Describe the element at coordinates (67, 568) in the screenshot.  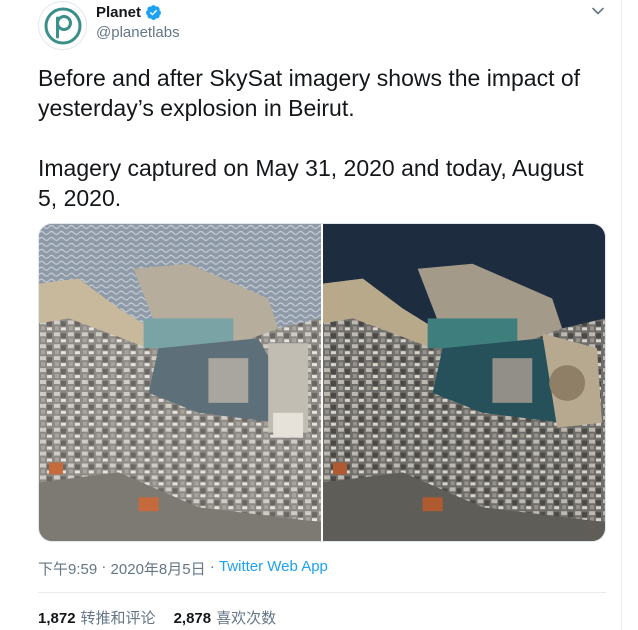
I see `tweet-time: 下午9:59` at that location.